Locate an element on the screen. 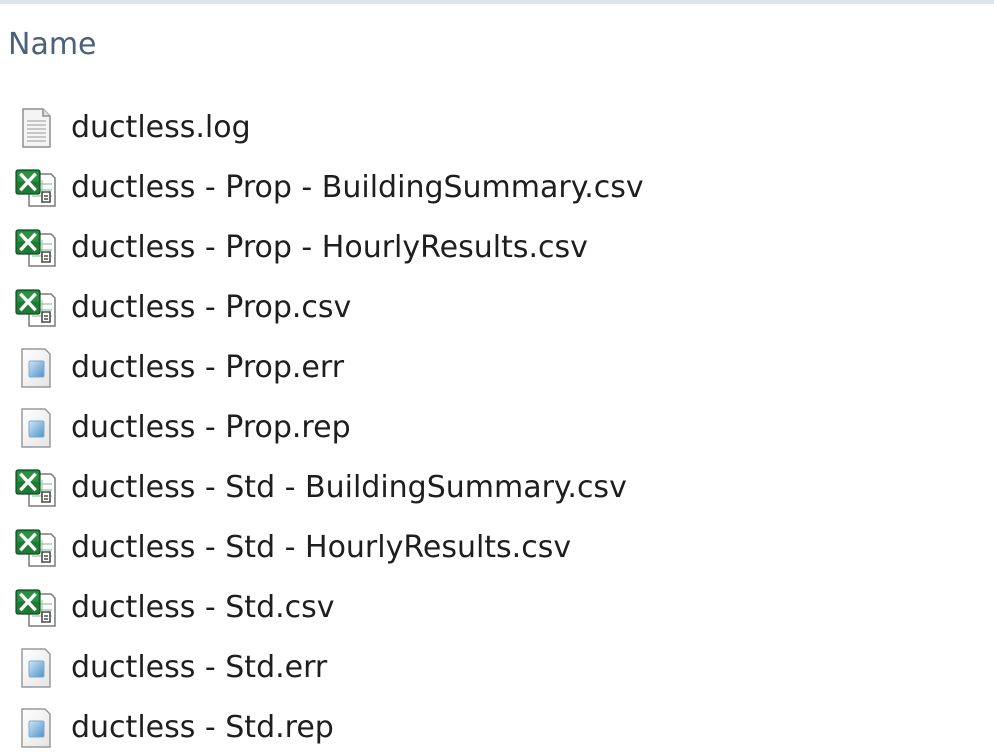 Image resolution: width=994 pixels, height=752 pixels. file-row: ductless - Std.rep is located at coordinates (497, 725).